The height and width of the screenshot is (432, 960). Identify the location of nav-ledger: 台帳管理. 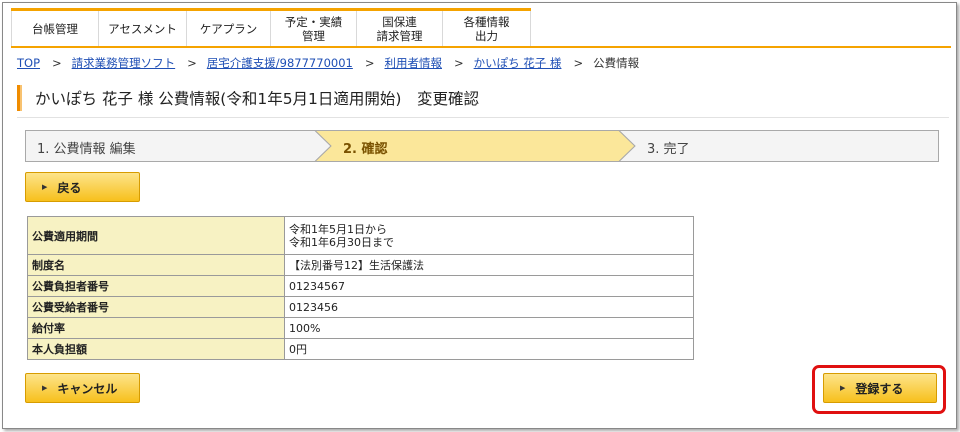
(55, 28).